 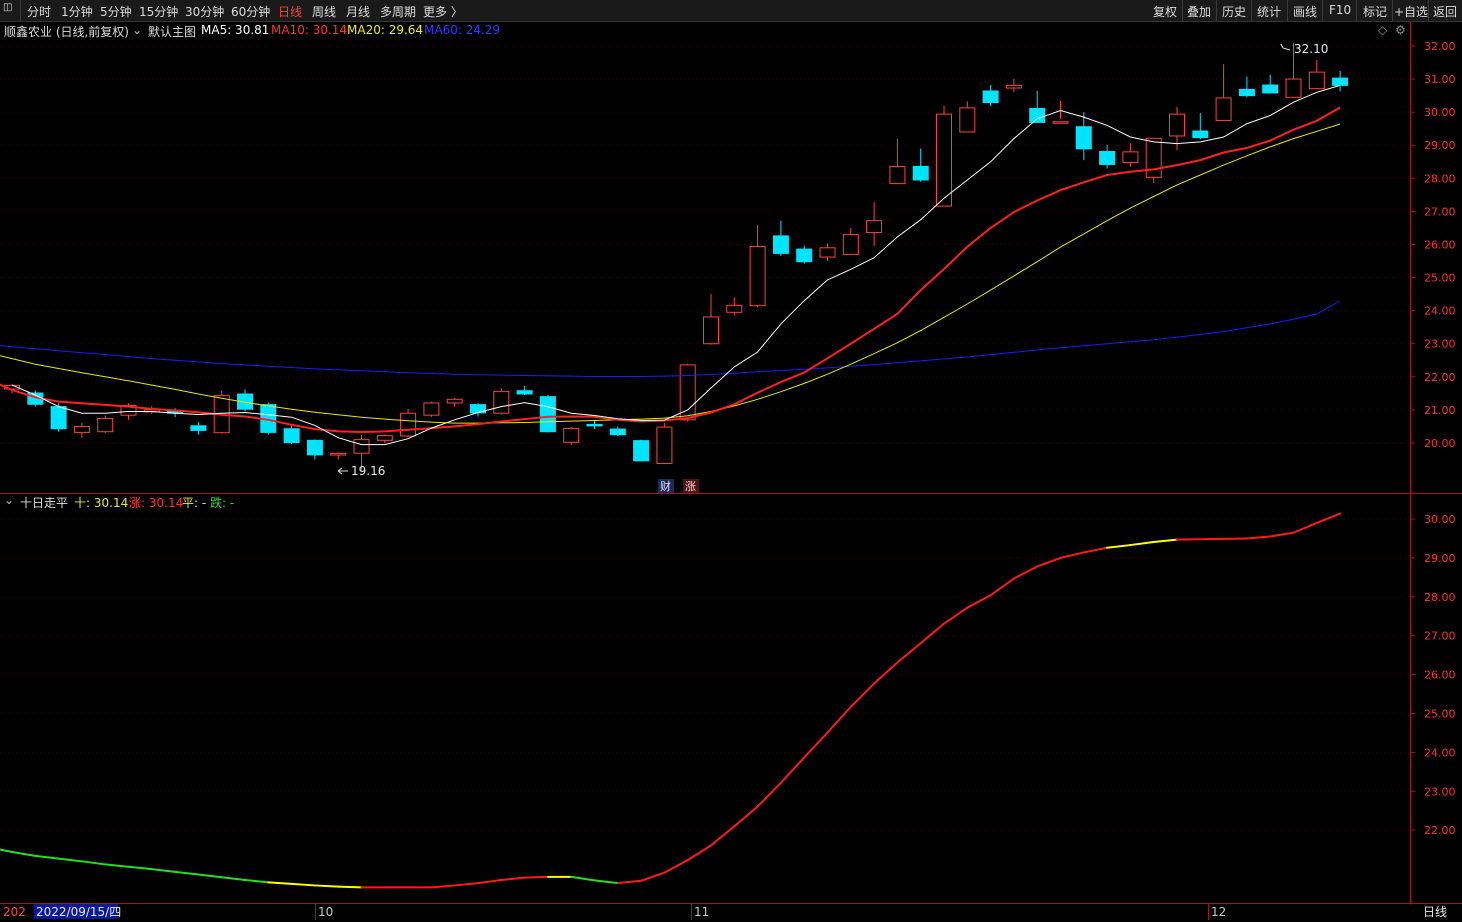 What do you see at coordinates (39, 11) in the screenshot?
I see `period-tab-intraday: 分时` at bounding box center [39, 11].